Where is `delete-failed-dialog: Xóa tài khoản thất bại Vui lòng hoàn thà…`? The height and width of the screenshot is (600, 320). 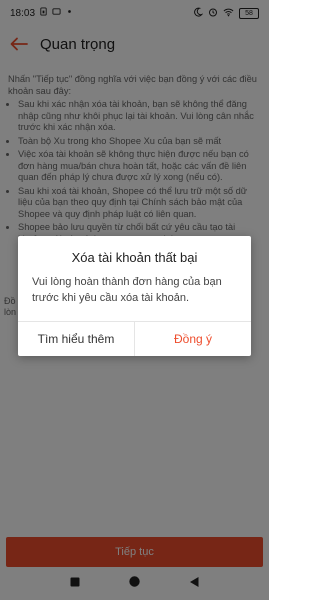 delete-failed-dialog: Xóa tài khoản thất bại Vui lòng hoàn thà… is located at coordinates (134, 296).